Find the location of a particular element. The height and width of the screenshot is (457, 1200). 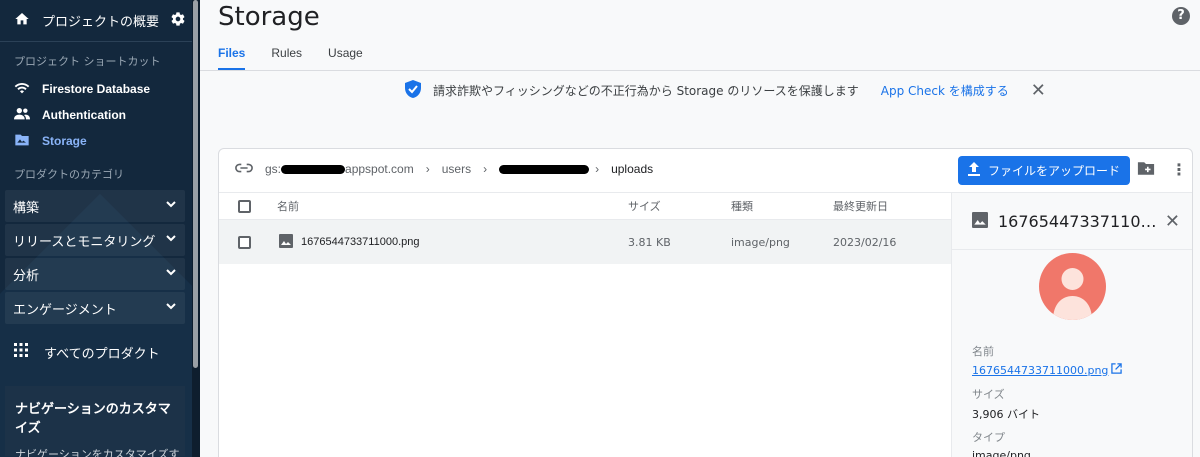

sidebar-item-storage: Storage is located at coordinates (100, 141).